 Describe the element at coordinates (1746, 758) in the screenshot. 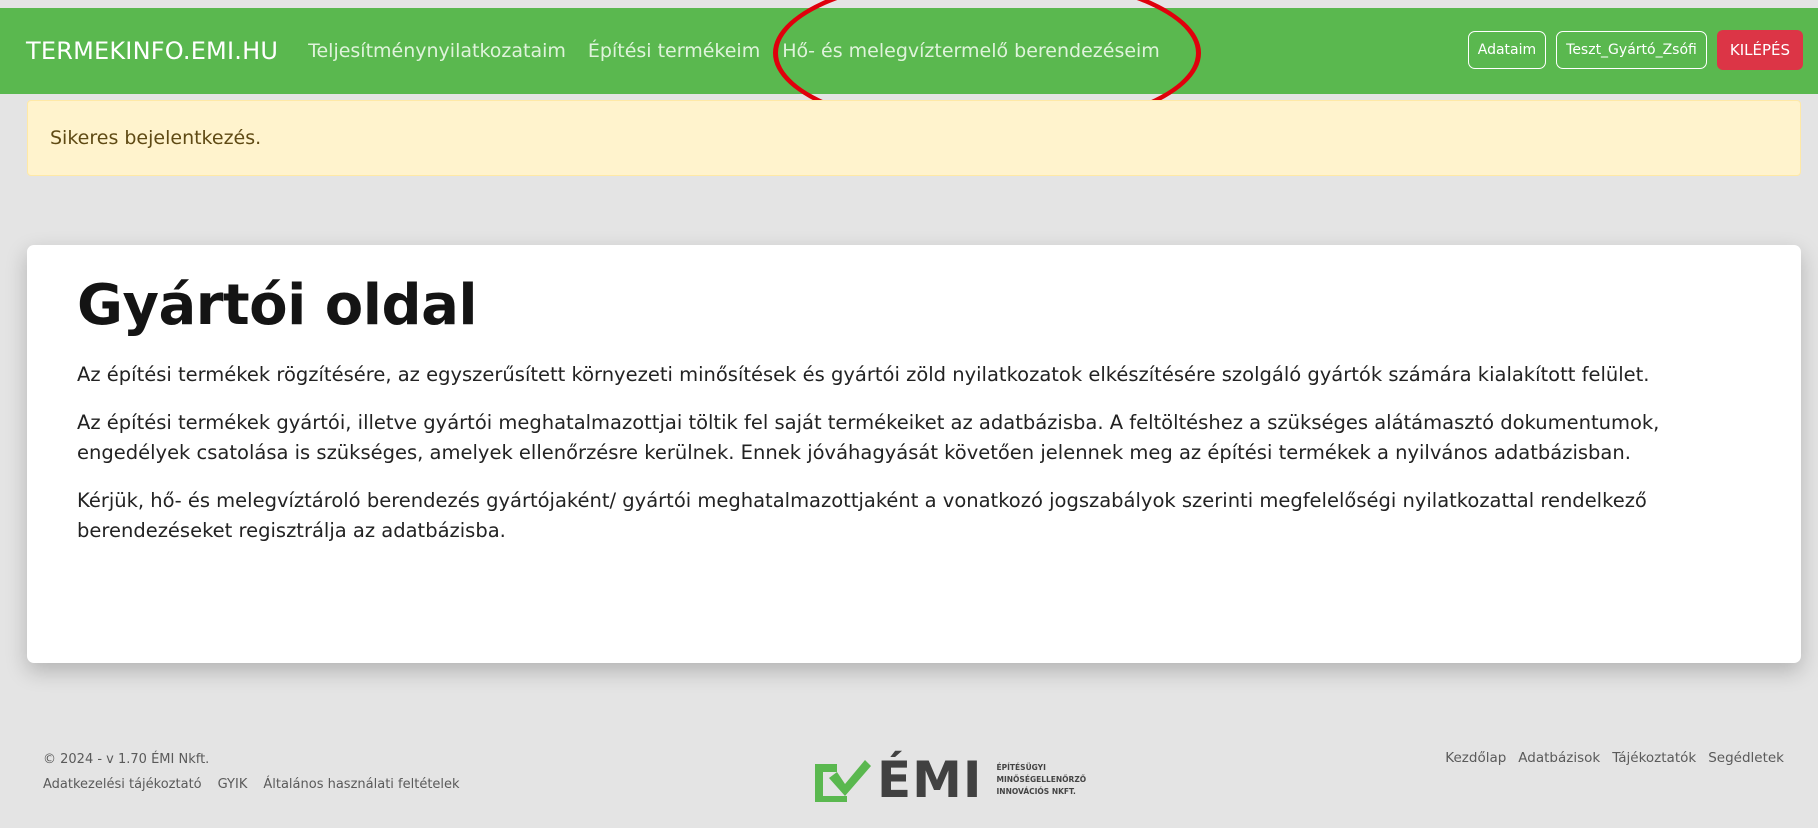

I see `footer-link-helpers: Segédletek` at that location.